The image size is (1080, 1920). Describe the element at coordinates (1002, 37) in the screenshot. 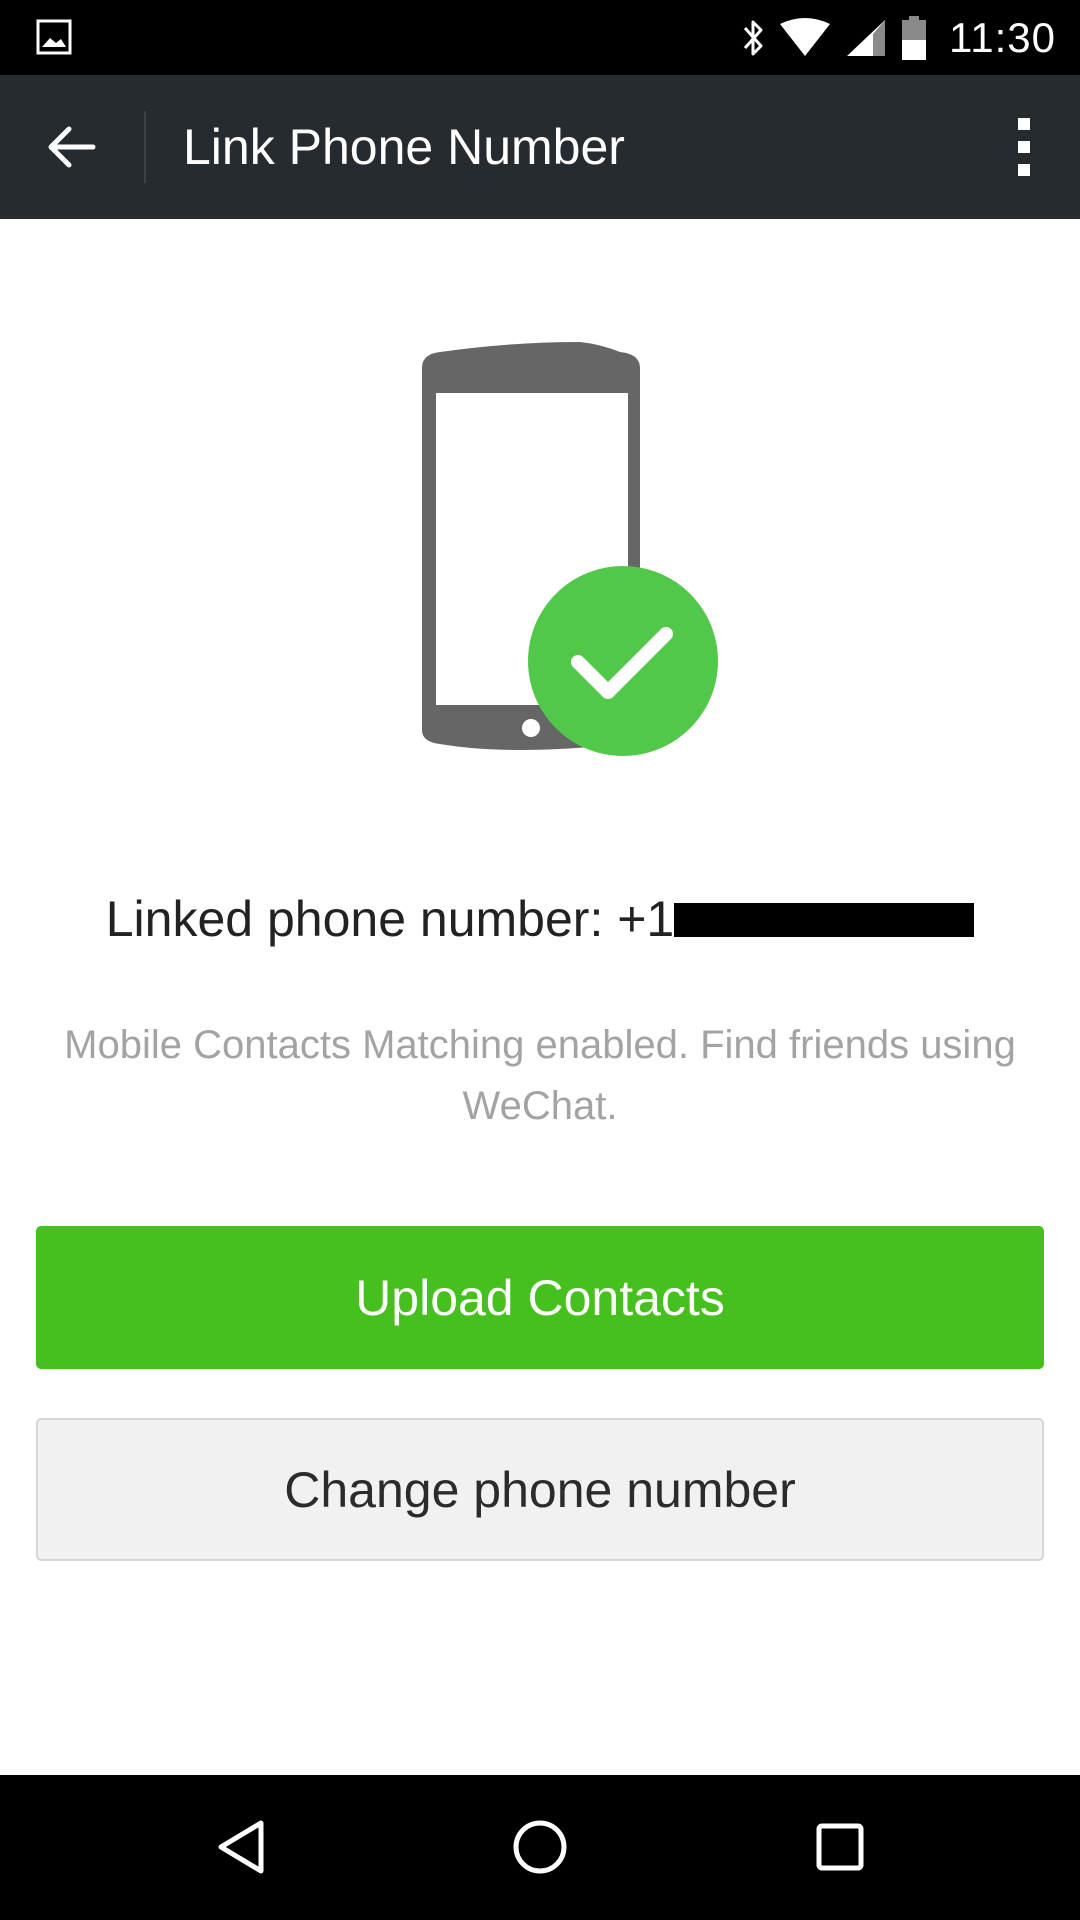

I see `status-time: 11:30` at that location.